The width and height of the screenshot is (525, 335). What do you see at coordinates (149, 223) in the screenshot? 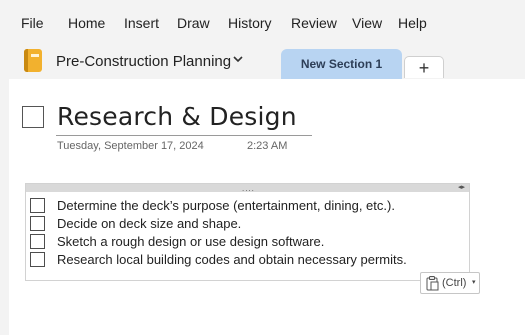
I see `todo-text: Decide on deck size and shape.` at bounding box center [149, 223].